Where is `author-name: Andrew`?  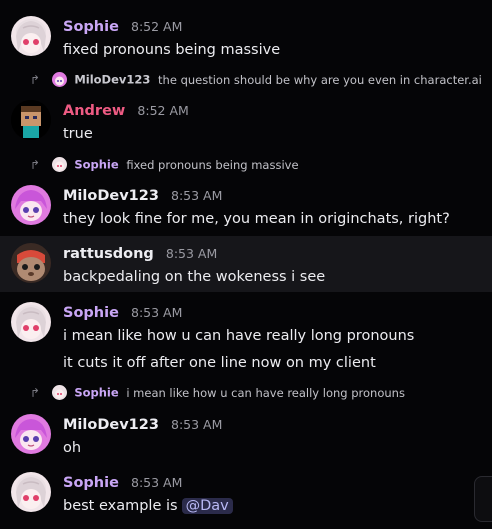 author-name: Andrew is located at coordinates (94, 111).